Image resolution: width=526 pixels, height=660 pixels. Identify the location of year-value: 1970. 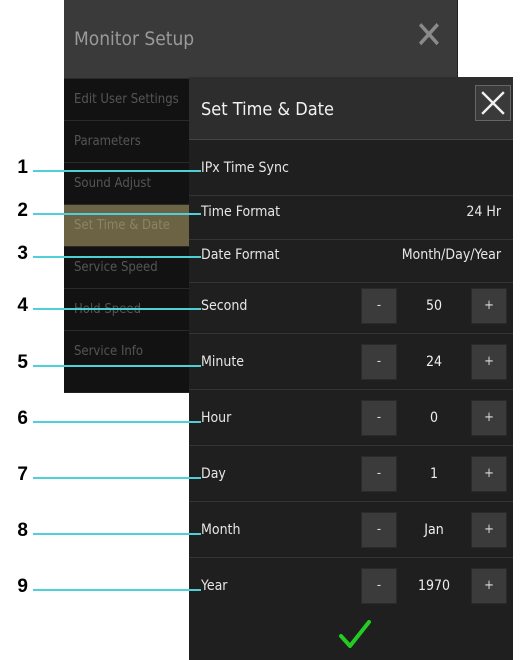
(434, 586).